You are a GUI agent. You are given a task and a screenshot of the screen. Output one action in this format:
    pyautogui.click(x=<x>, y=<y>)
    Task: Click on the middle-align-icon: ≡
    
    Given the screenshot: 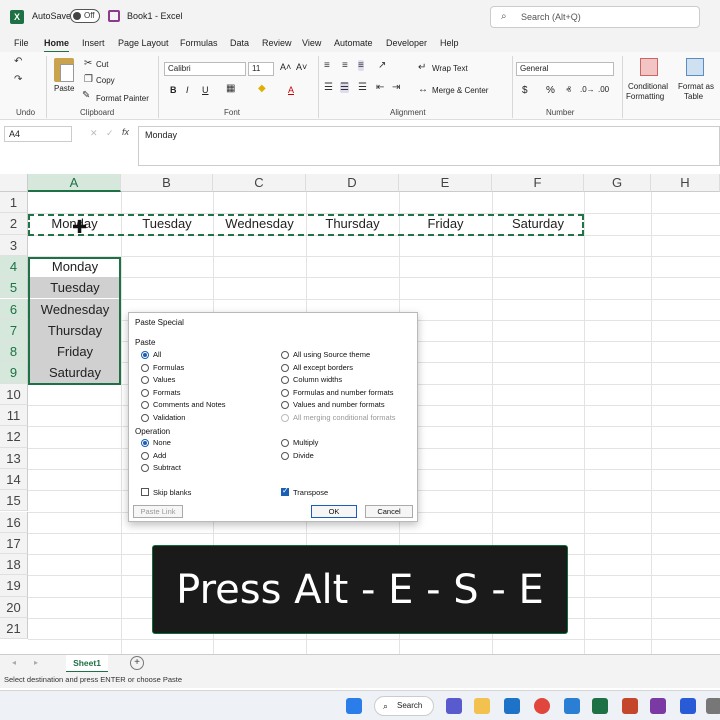 What is the action you would take?
    pyautogui.click(x=345, y=65)
    